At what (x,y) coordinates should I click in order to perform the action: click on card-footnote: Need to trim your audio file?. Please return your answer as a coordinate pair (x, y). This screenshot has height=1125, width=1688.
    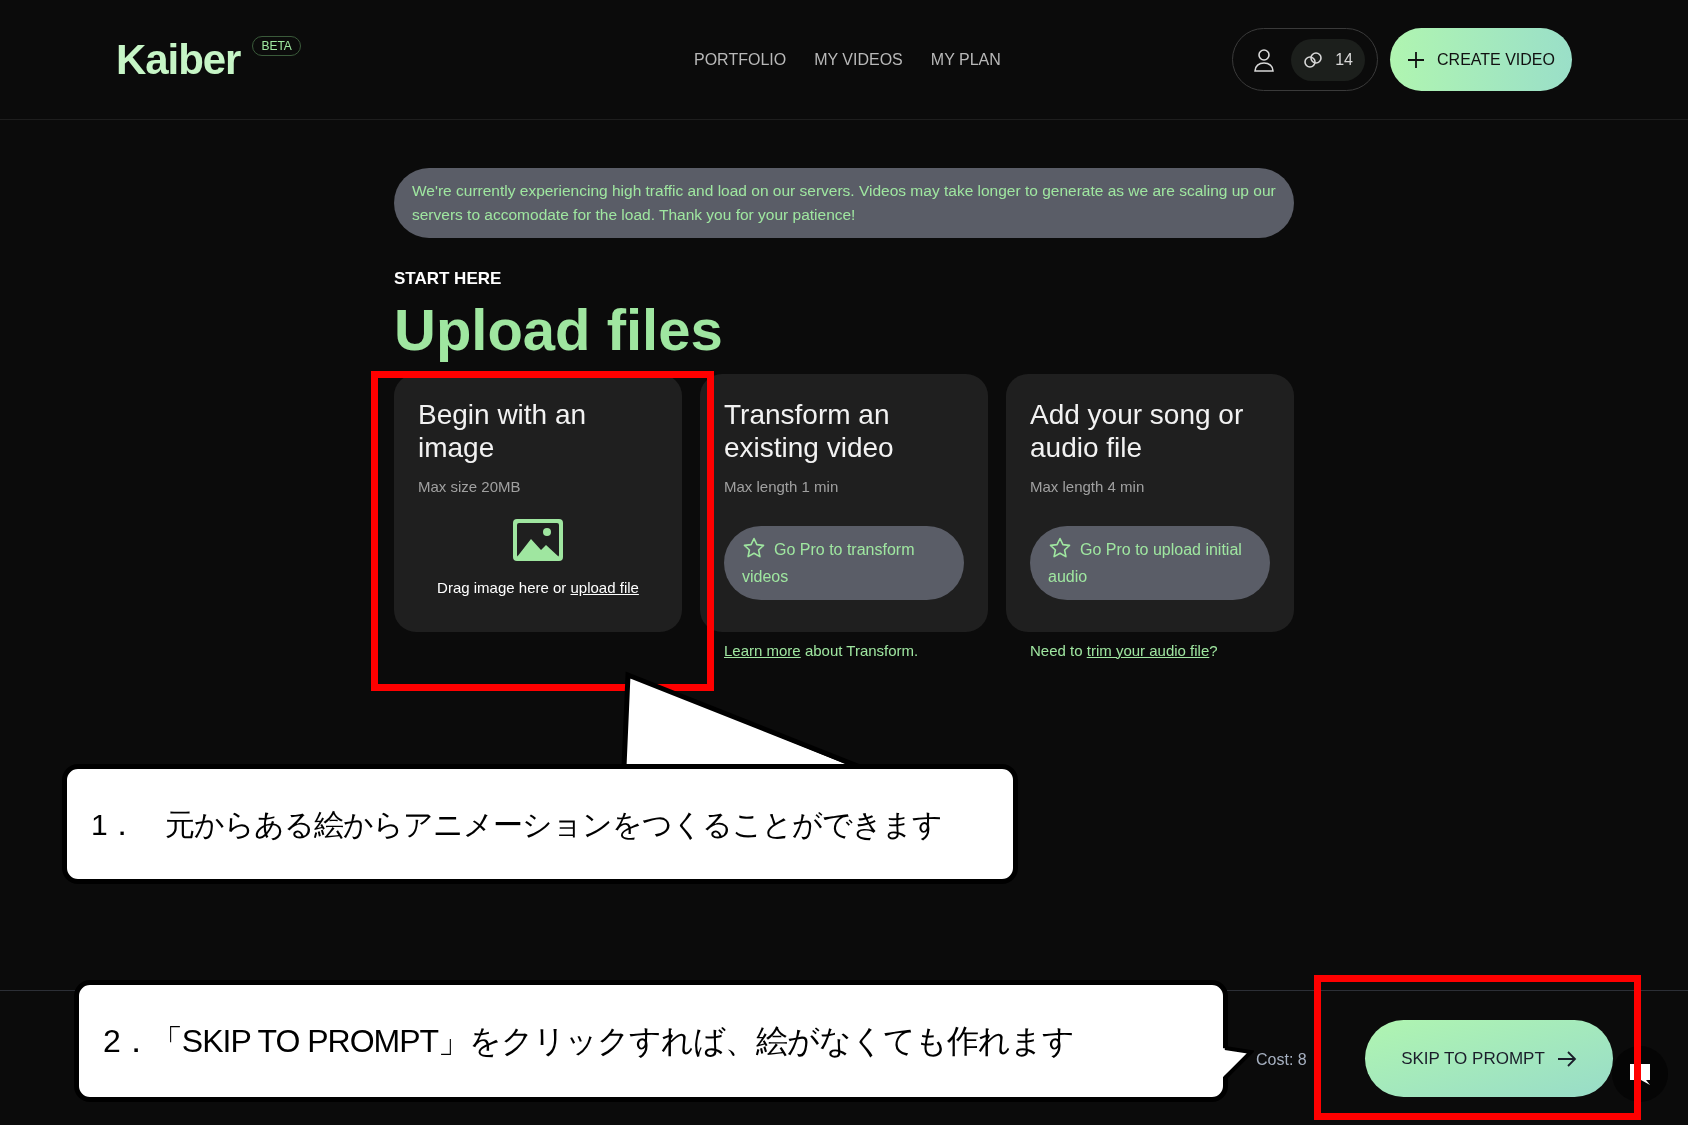
    Looking at the image, I should click on (1124, 650).